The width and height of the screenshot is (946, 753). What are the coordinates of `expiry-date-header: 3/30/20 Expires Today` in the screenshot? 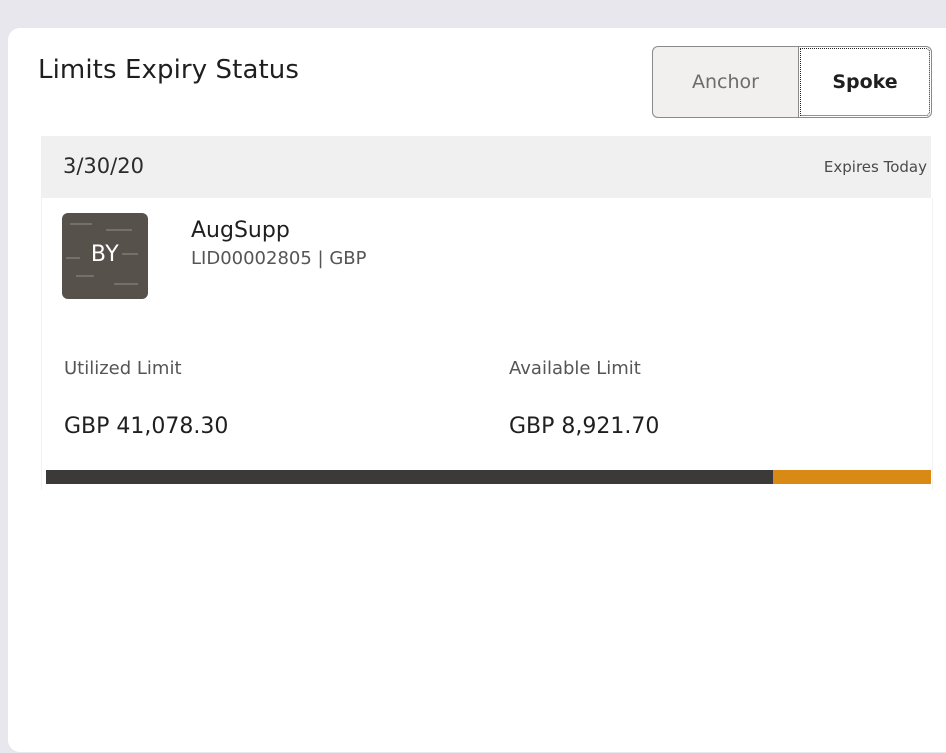 It's located at (486, 167).